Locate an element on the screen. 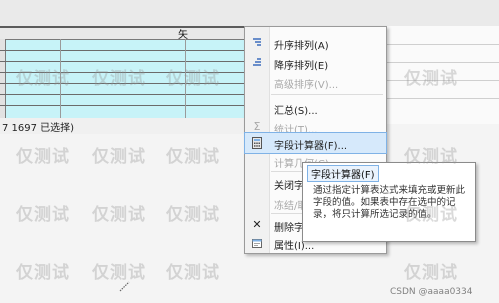  credit-text: CSDN @aaaa0334 is located at coordinates (431, 292).